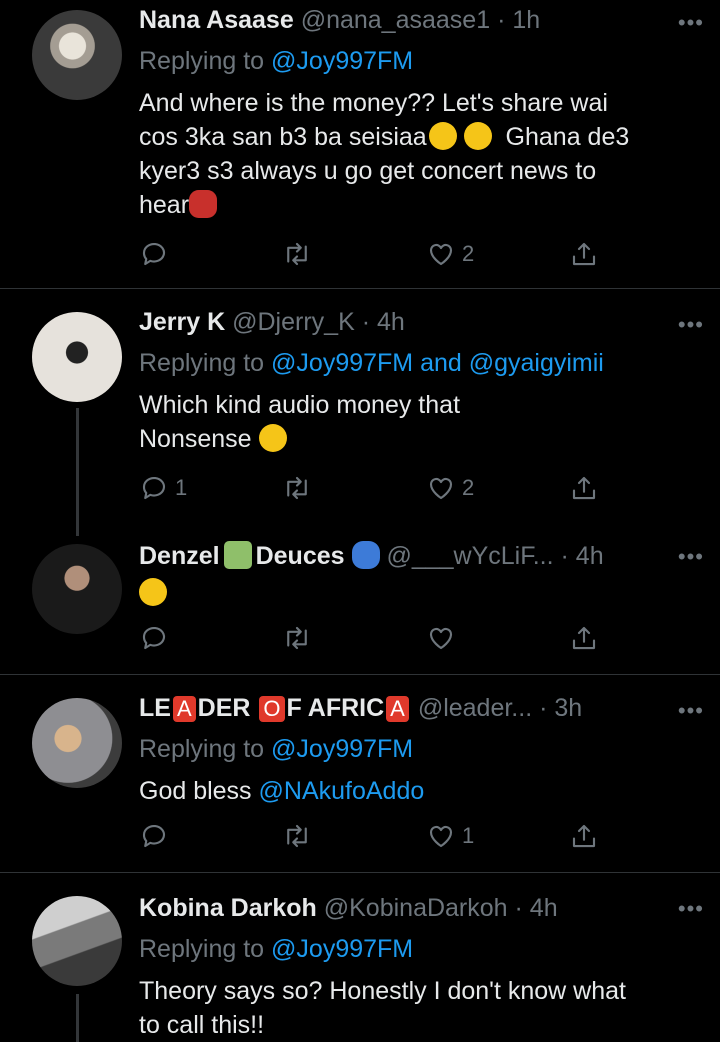 This screenshot has width=720, height=1042. I want to click on like-button: 1, so click(450, 836).